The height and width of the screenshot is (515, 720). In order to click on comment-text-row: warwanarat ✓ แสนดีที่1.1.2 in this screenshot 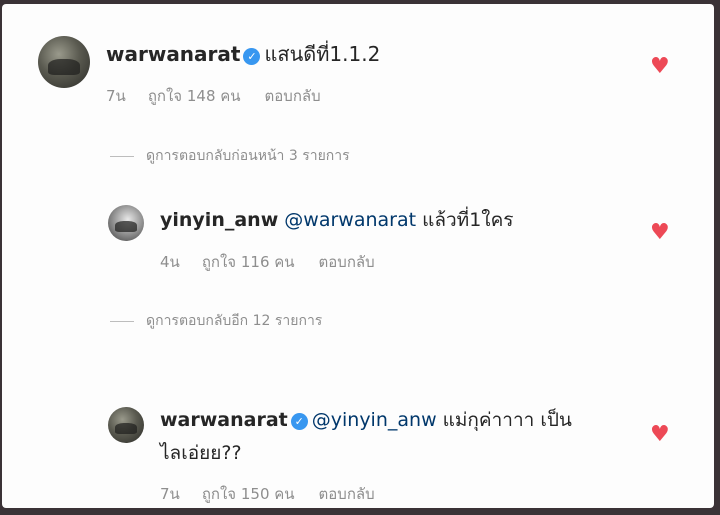, I will do `click(243, 54)`.